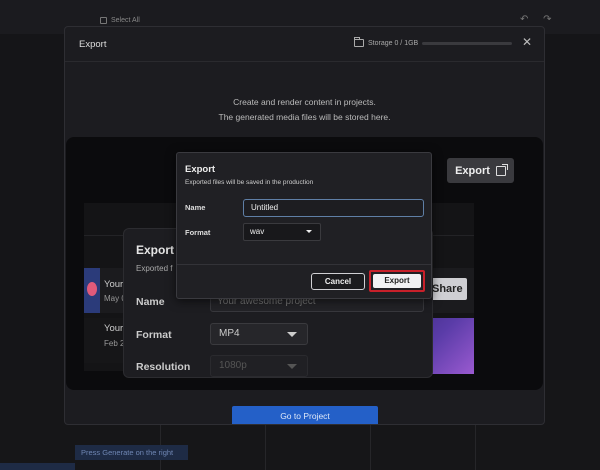 Image resolution: width=600 pixels, height=470 pixels. Describe the element at coordinates (125, 20) in the screenshot. I see `select-all-label: Select All` at that location.